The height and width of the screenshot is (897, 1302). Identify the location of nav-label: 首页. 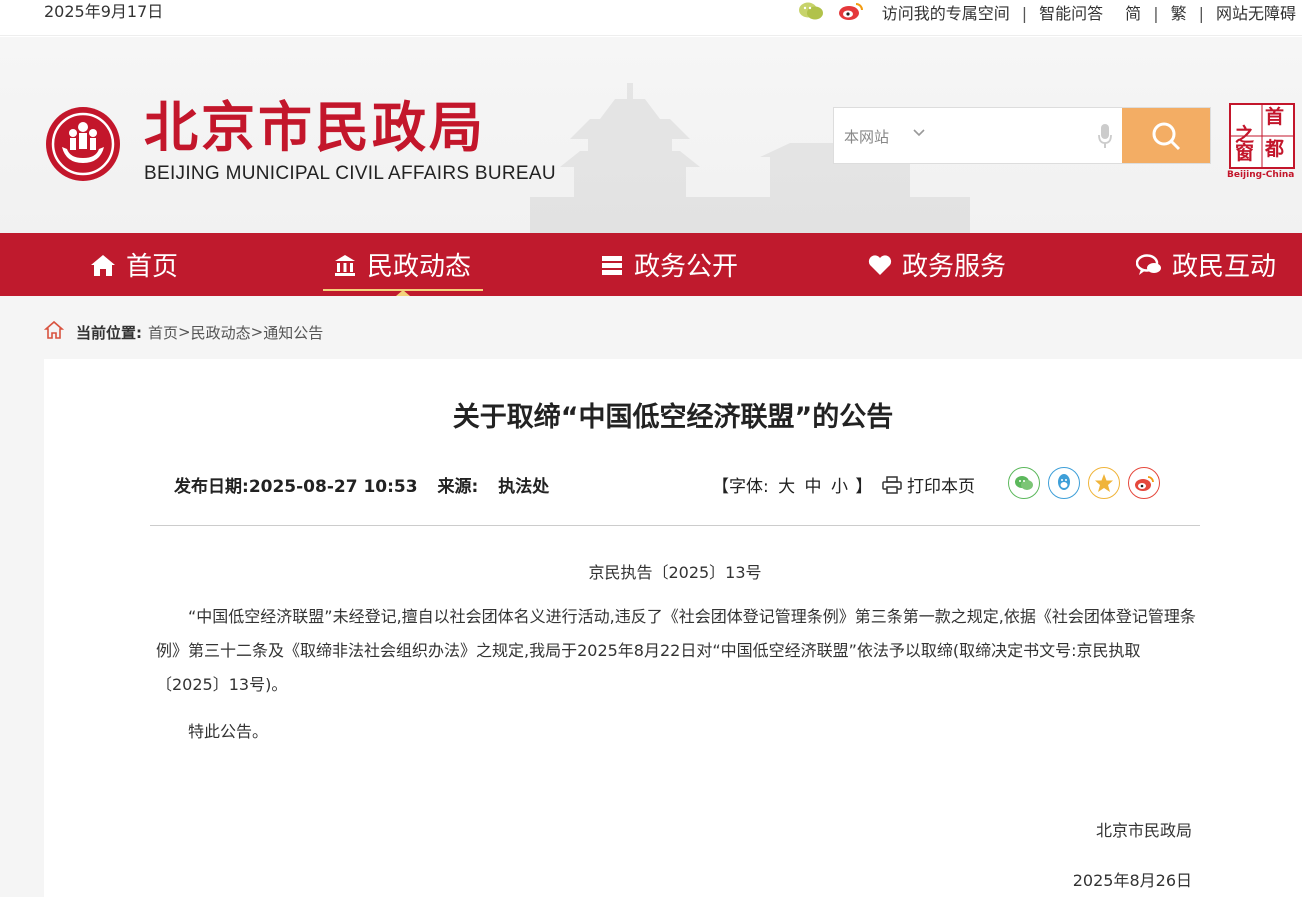
(152, 267).